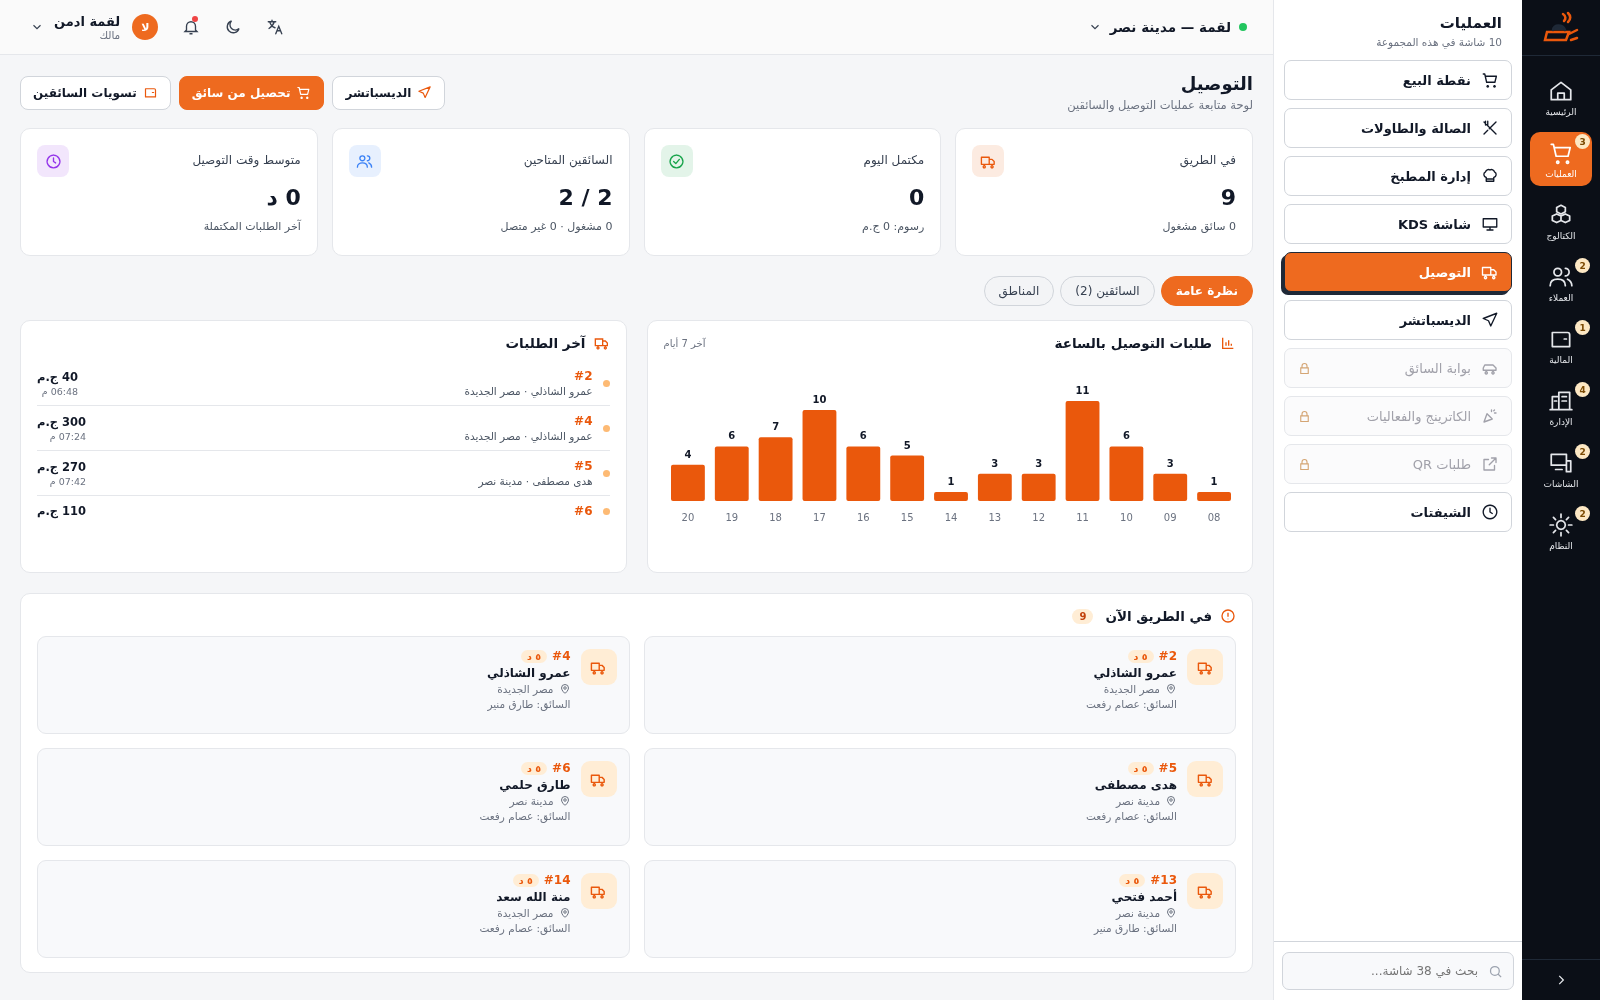 This screenshot has width=1600, height=1000. Describe the element at coordinates (1490, 464) in the screenshot. I see `external-link-icon` at that location.